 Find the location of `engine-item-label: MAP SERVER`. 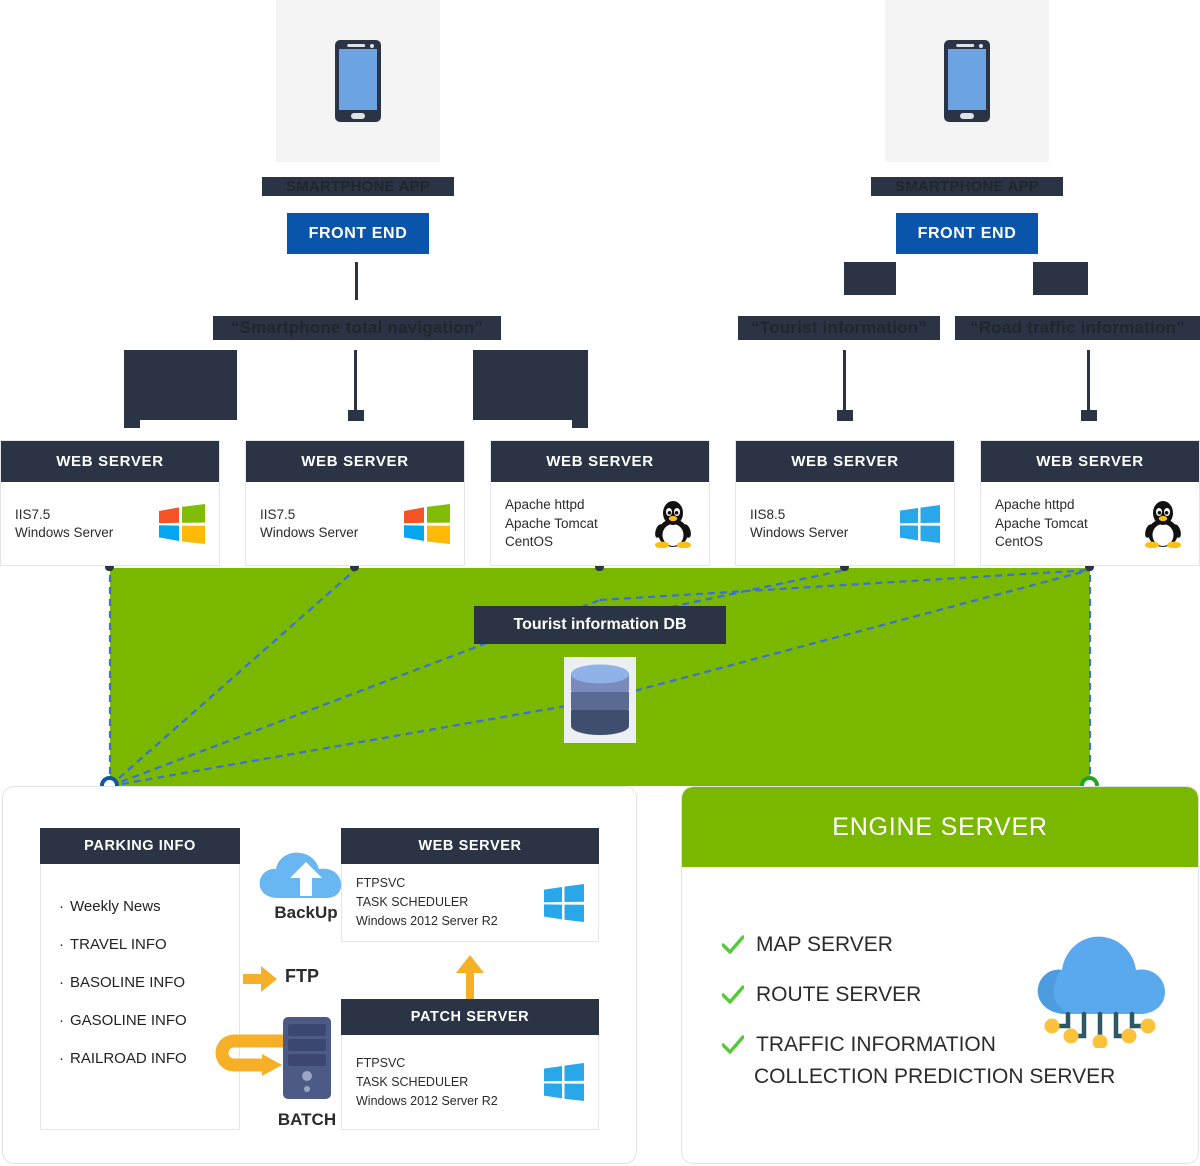

engine-item-label: MAP SERVER is located at coordinates (824, 944).